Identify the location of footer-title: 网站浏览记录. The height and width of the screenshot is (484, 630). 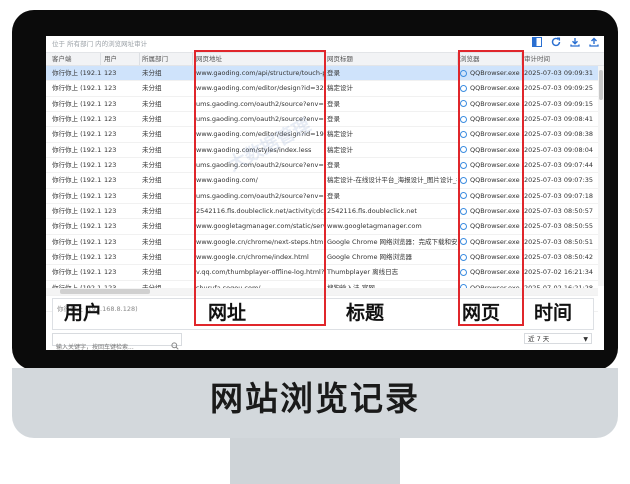
(315, 398).